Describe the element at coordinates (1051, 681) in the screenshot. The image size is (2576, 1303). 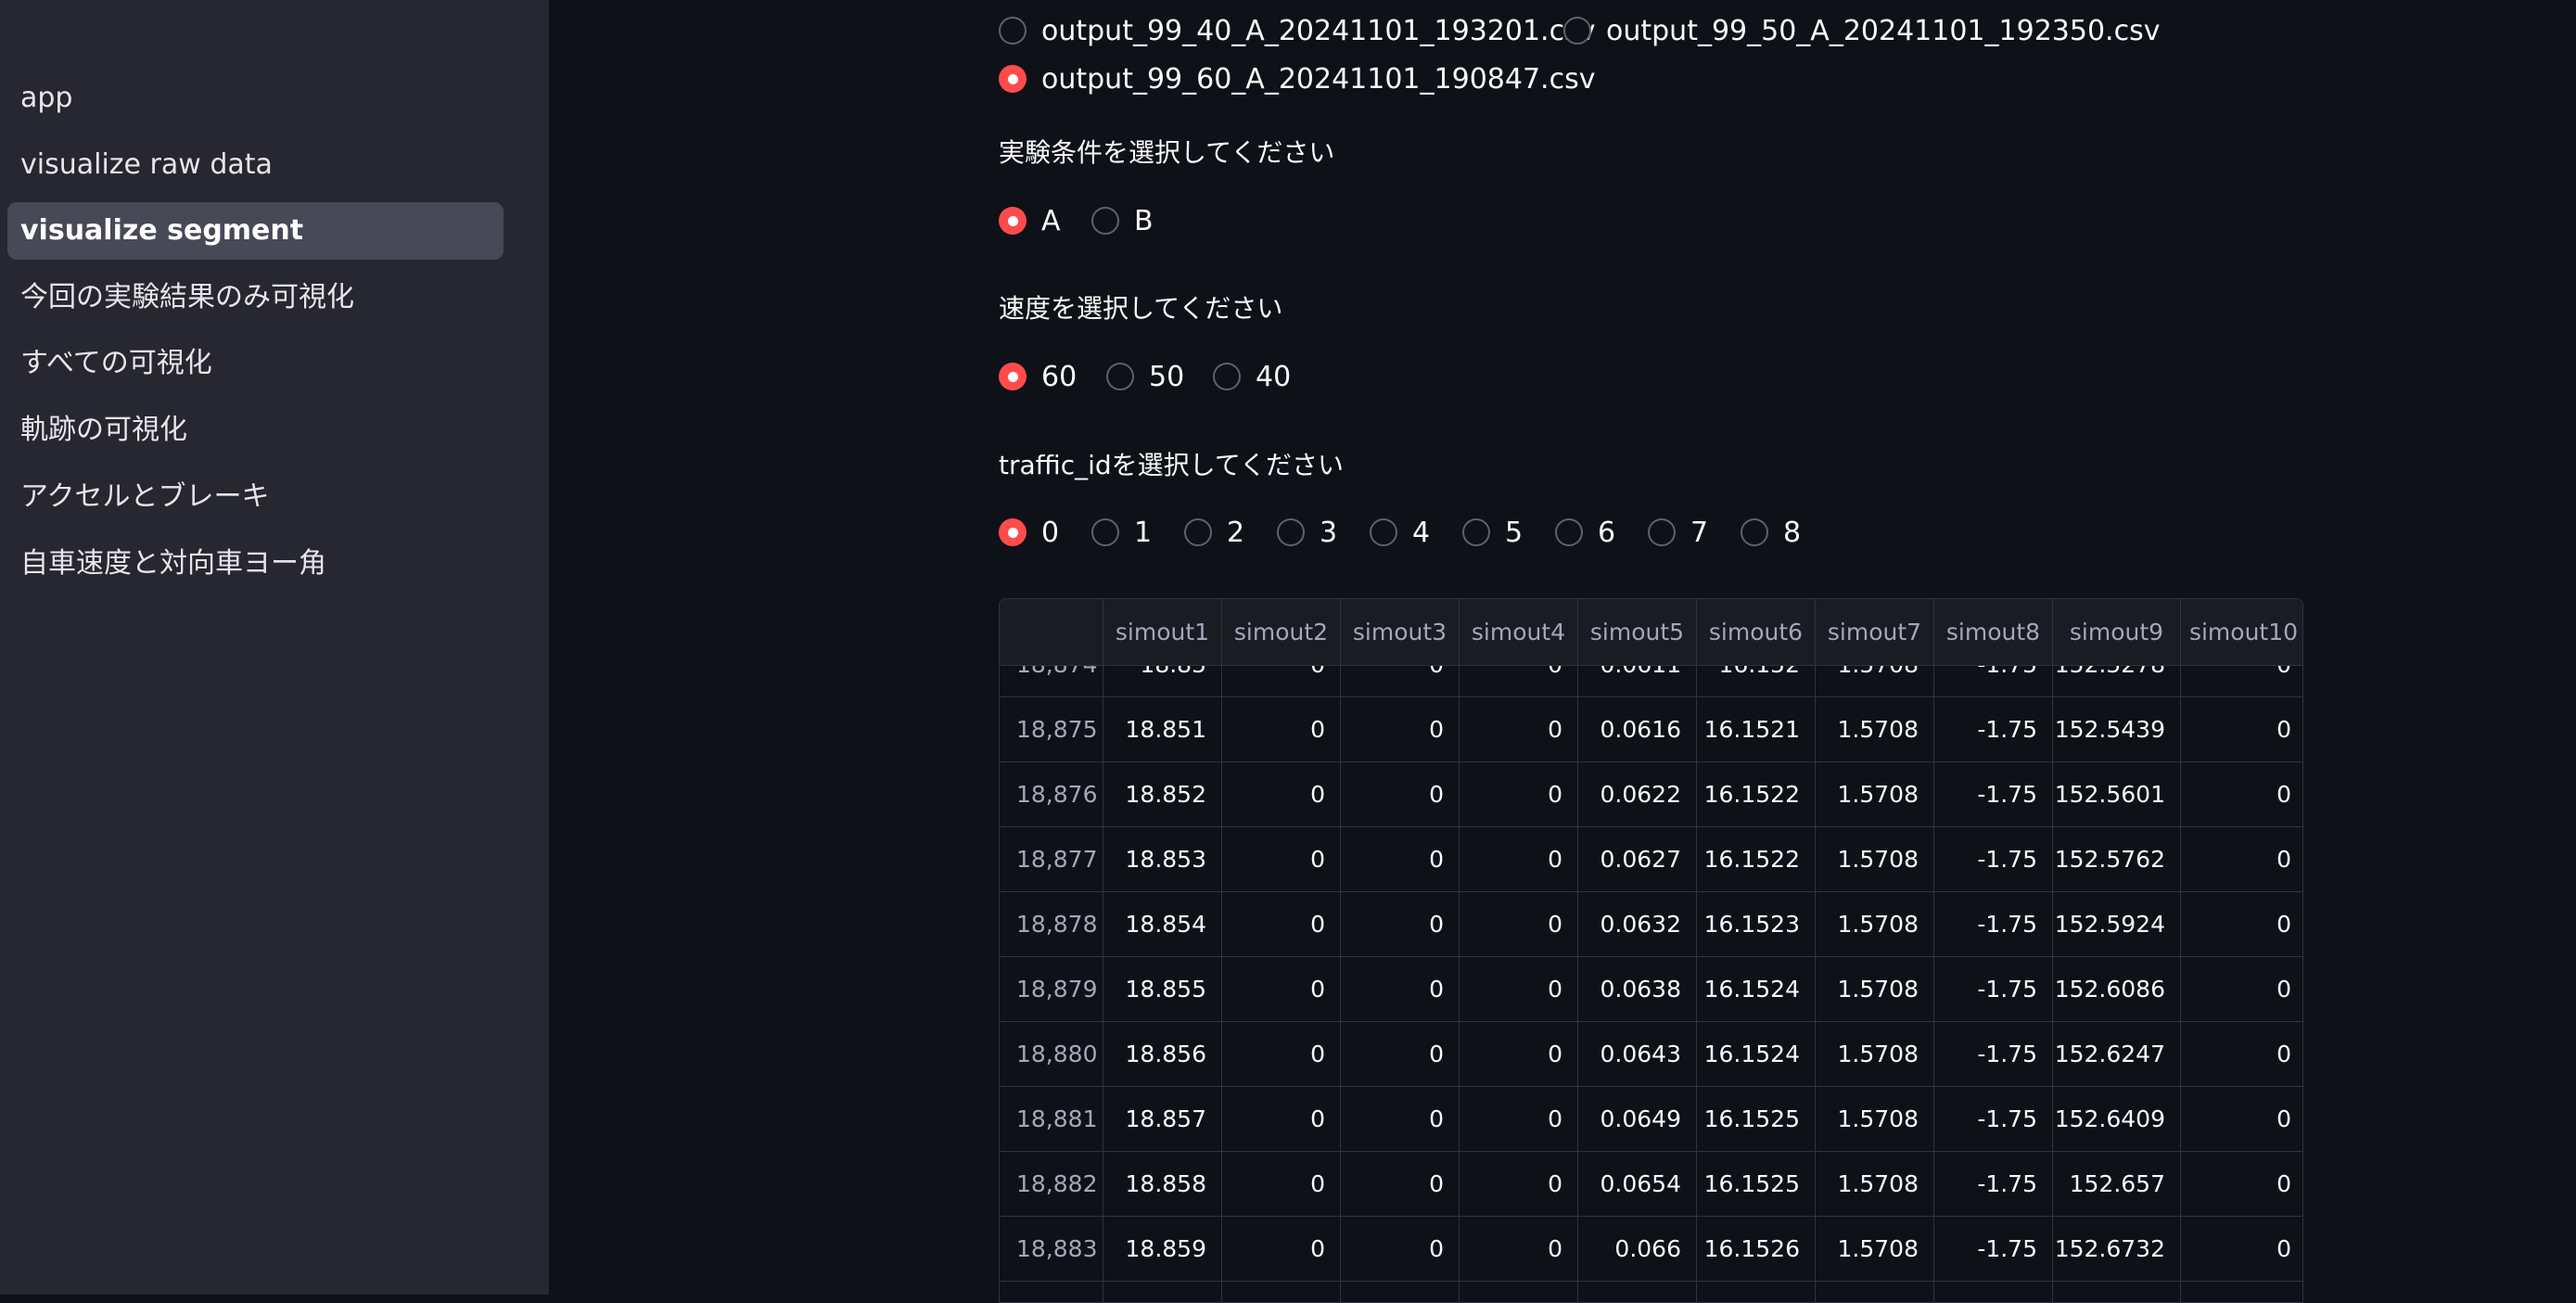
I see `row-index-cell: 18,874` at that location.